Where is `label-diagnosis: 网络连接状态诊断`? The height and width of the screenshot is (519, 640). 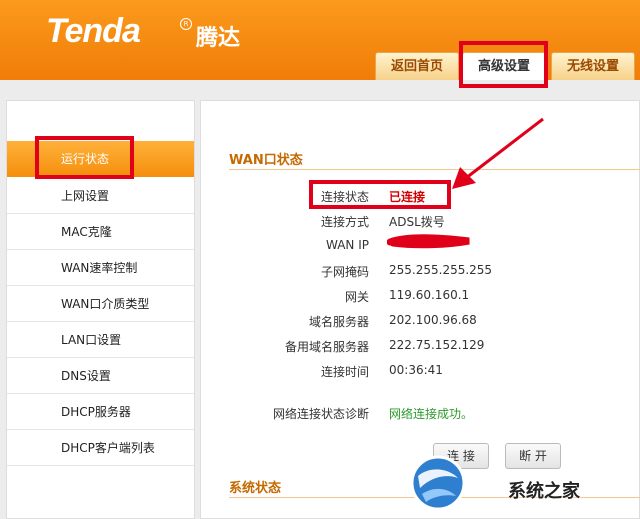 label-diagnosis: 网络连接状态诊断 is located at coordinates (320, 414).